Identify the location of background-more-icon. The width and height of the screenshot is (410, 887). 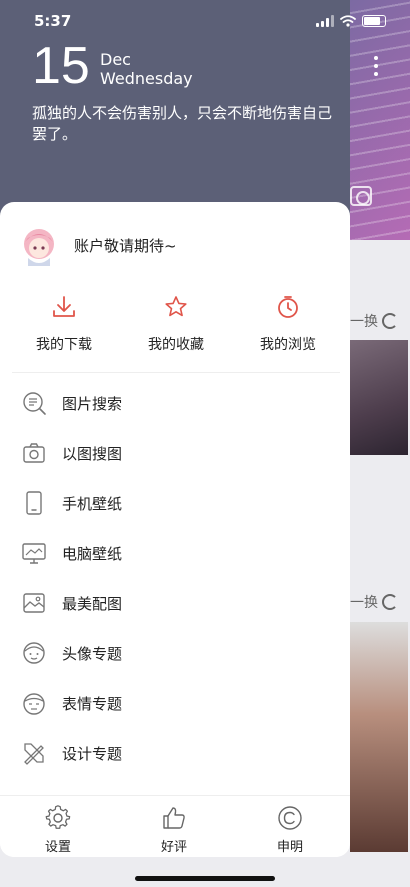
(377, 66).